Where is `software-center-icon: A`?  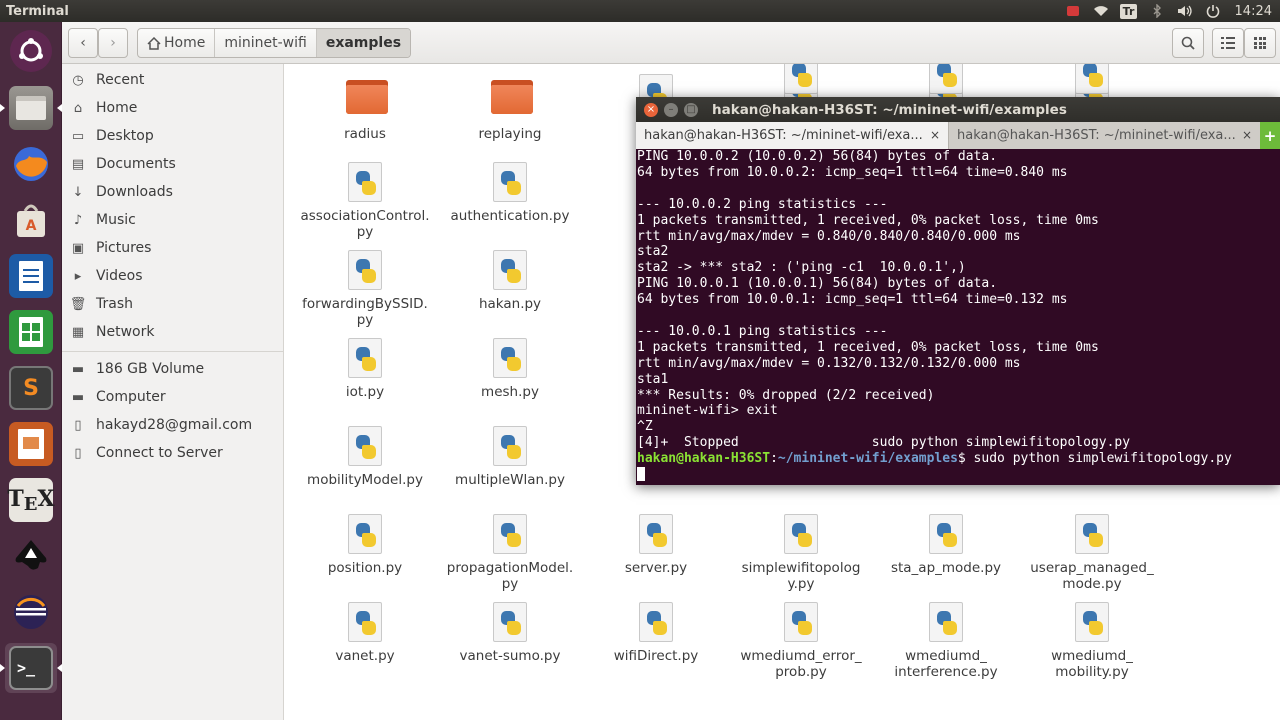 software-center-icon: A is located at coordinates (31, 220).